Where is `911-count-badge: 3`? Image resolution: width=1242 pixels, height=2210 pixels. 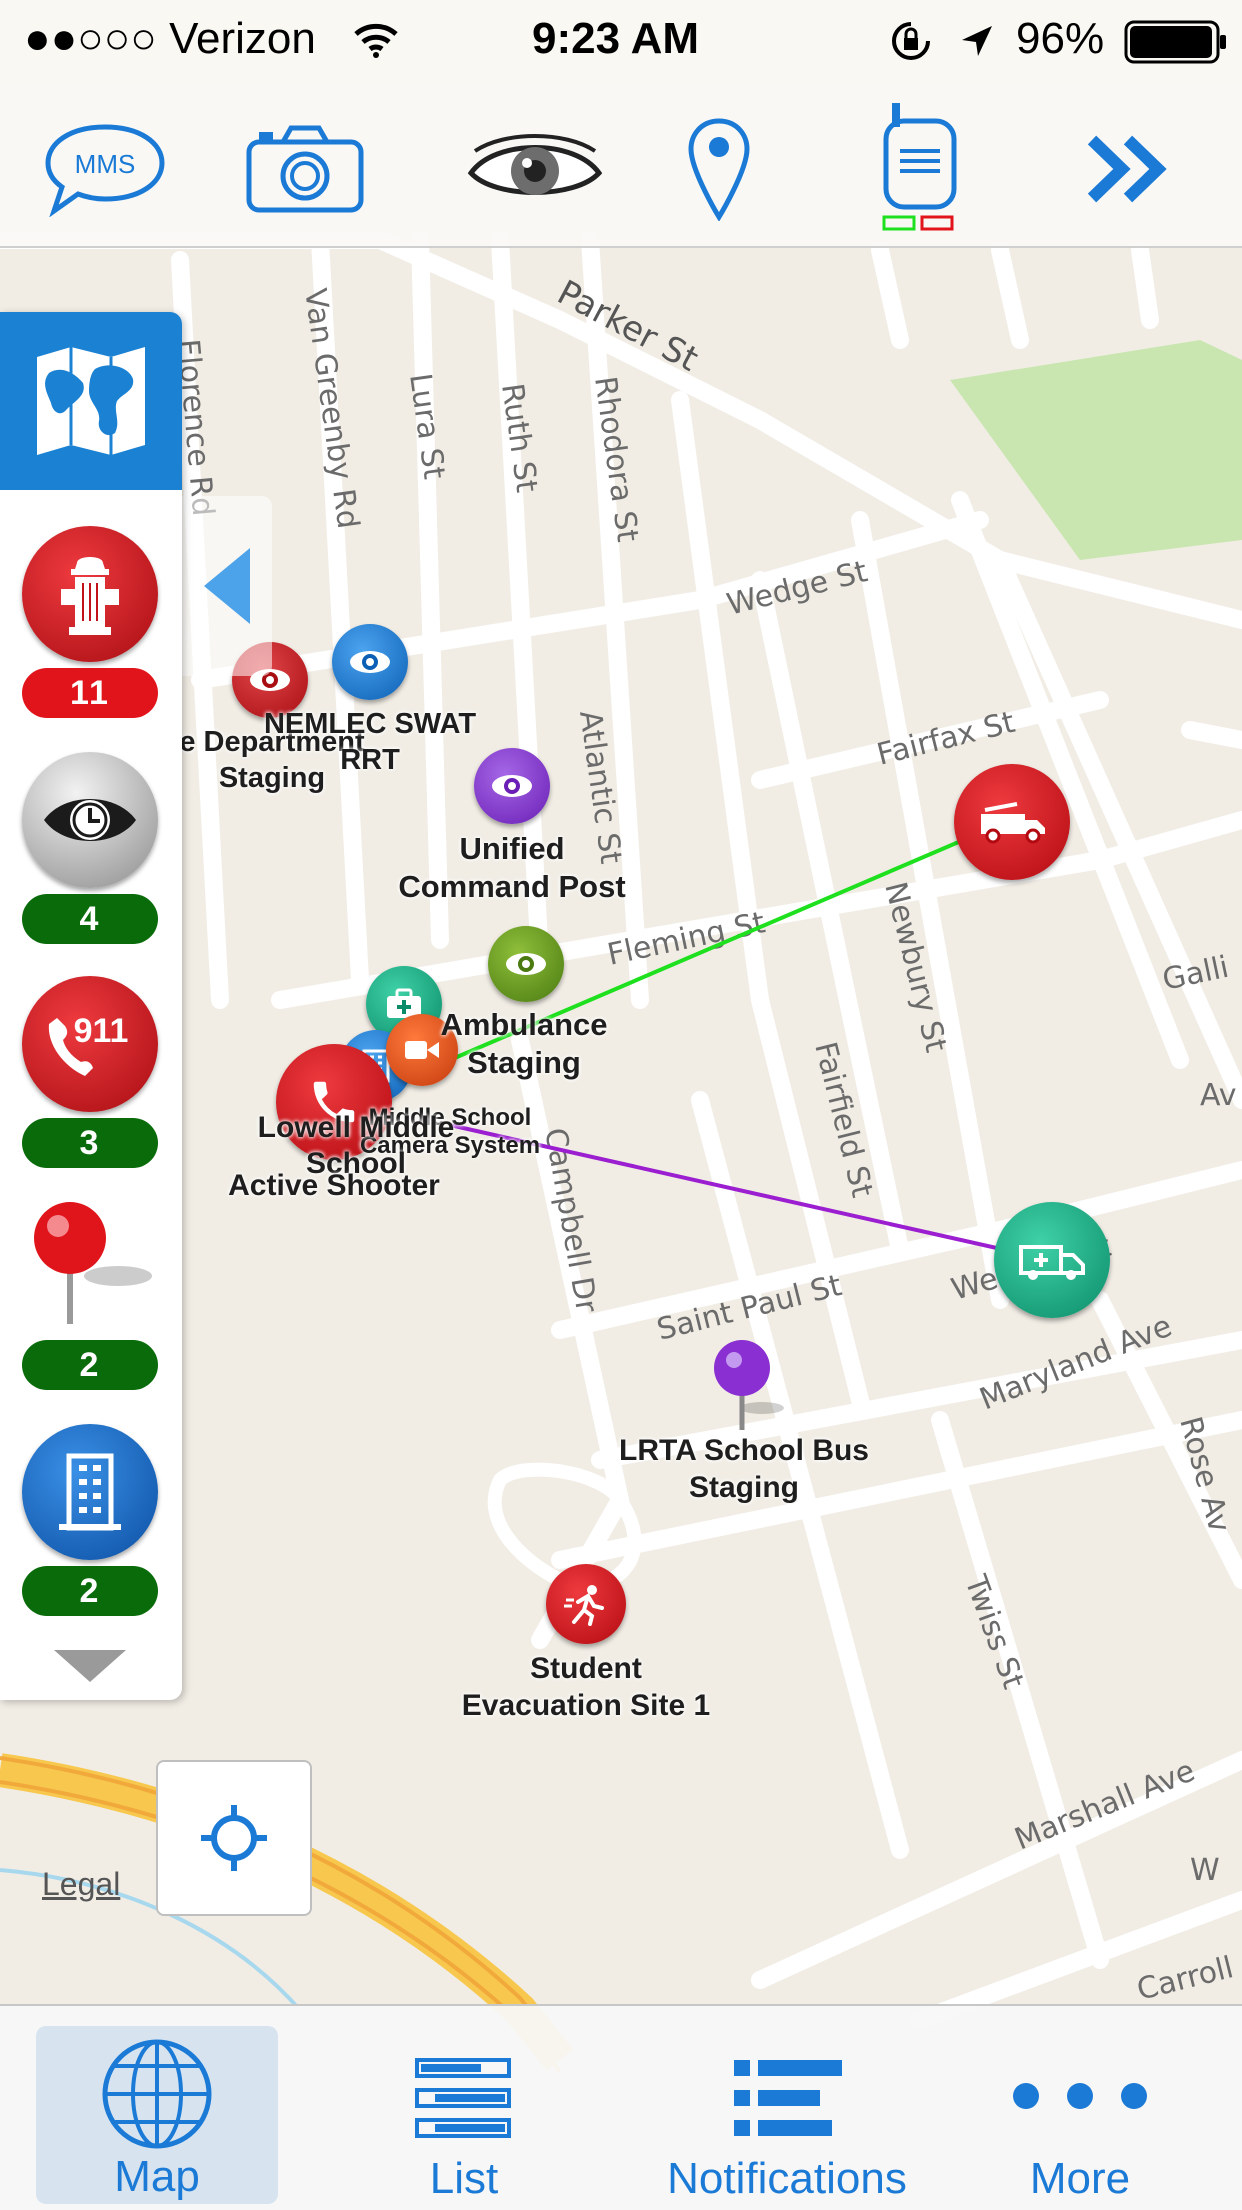
911-count-badge: 3 is located at coordinates (90, 1143).